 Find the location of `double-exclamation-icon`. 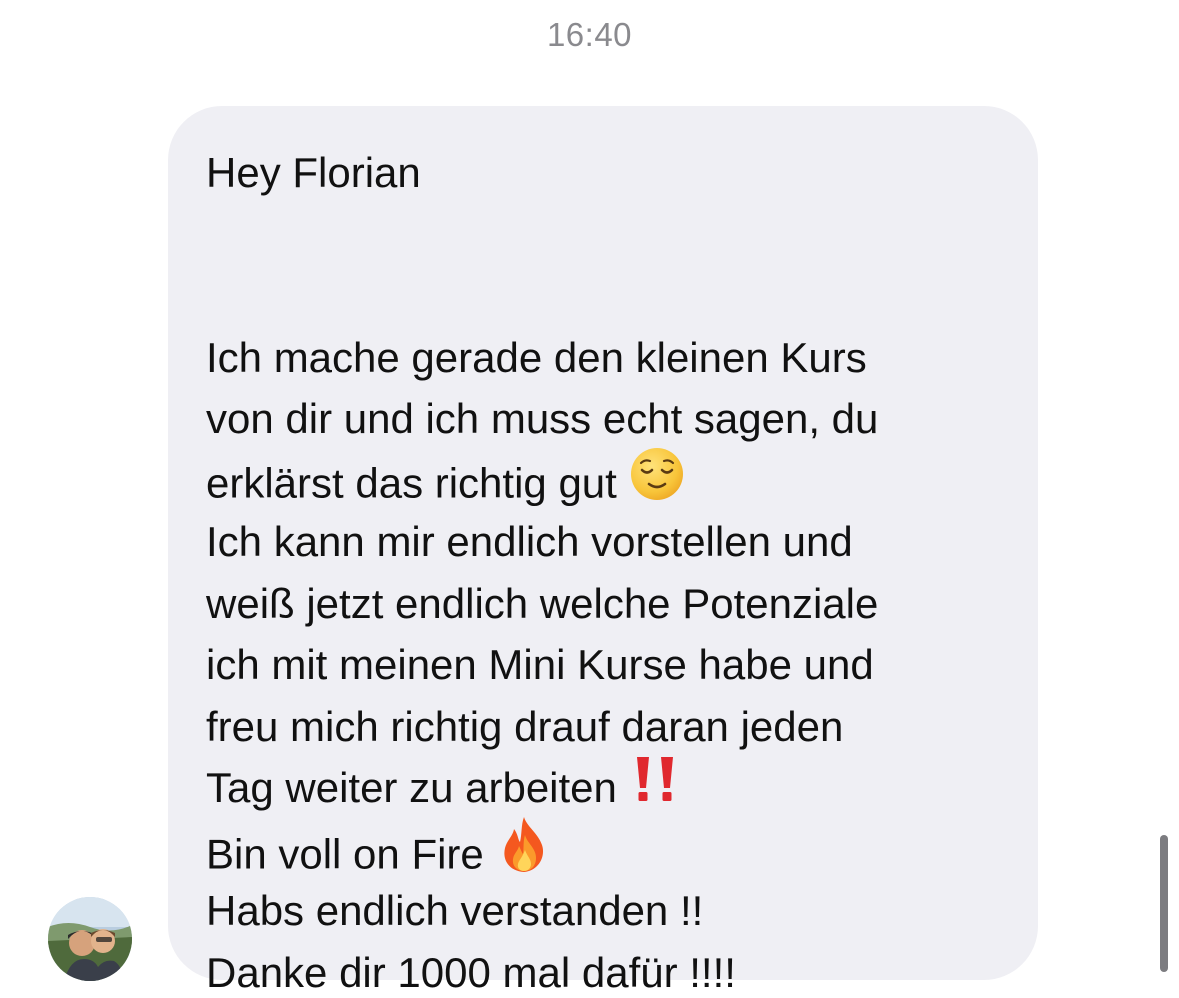

double-exclamation-icon is located at coordinates (656, 787).